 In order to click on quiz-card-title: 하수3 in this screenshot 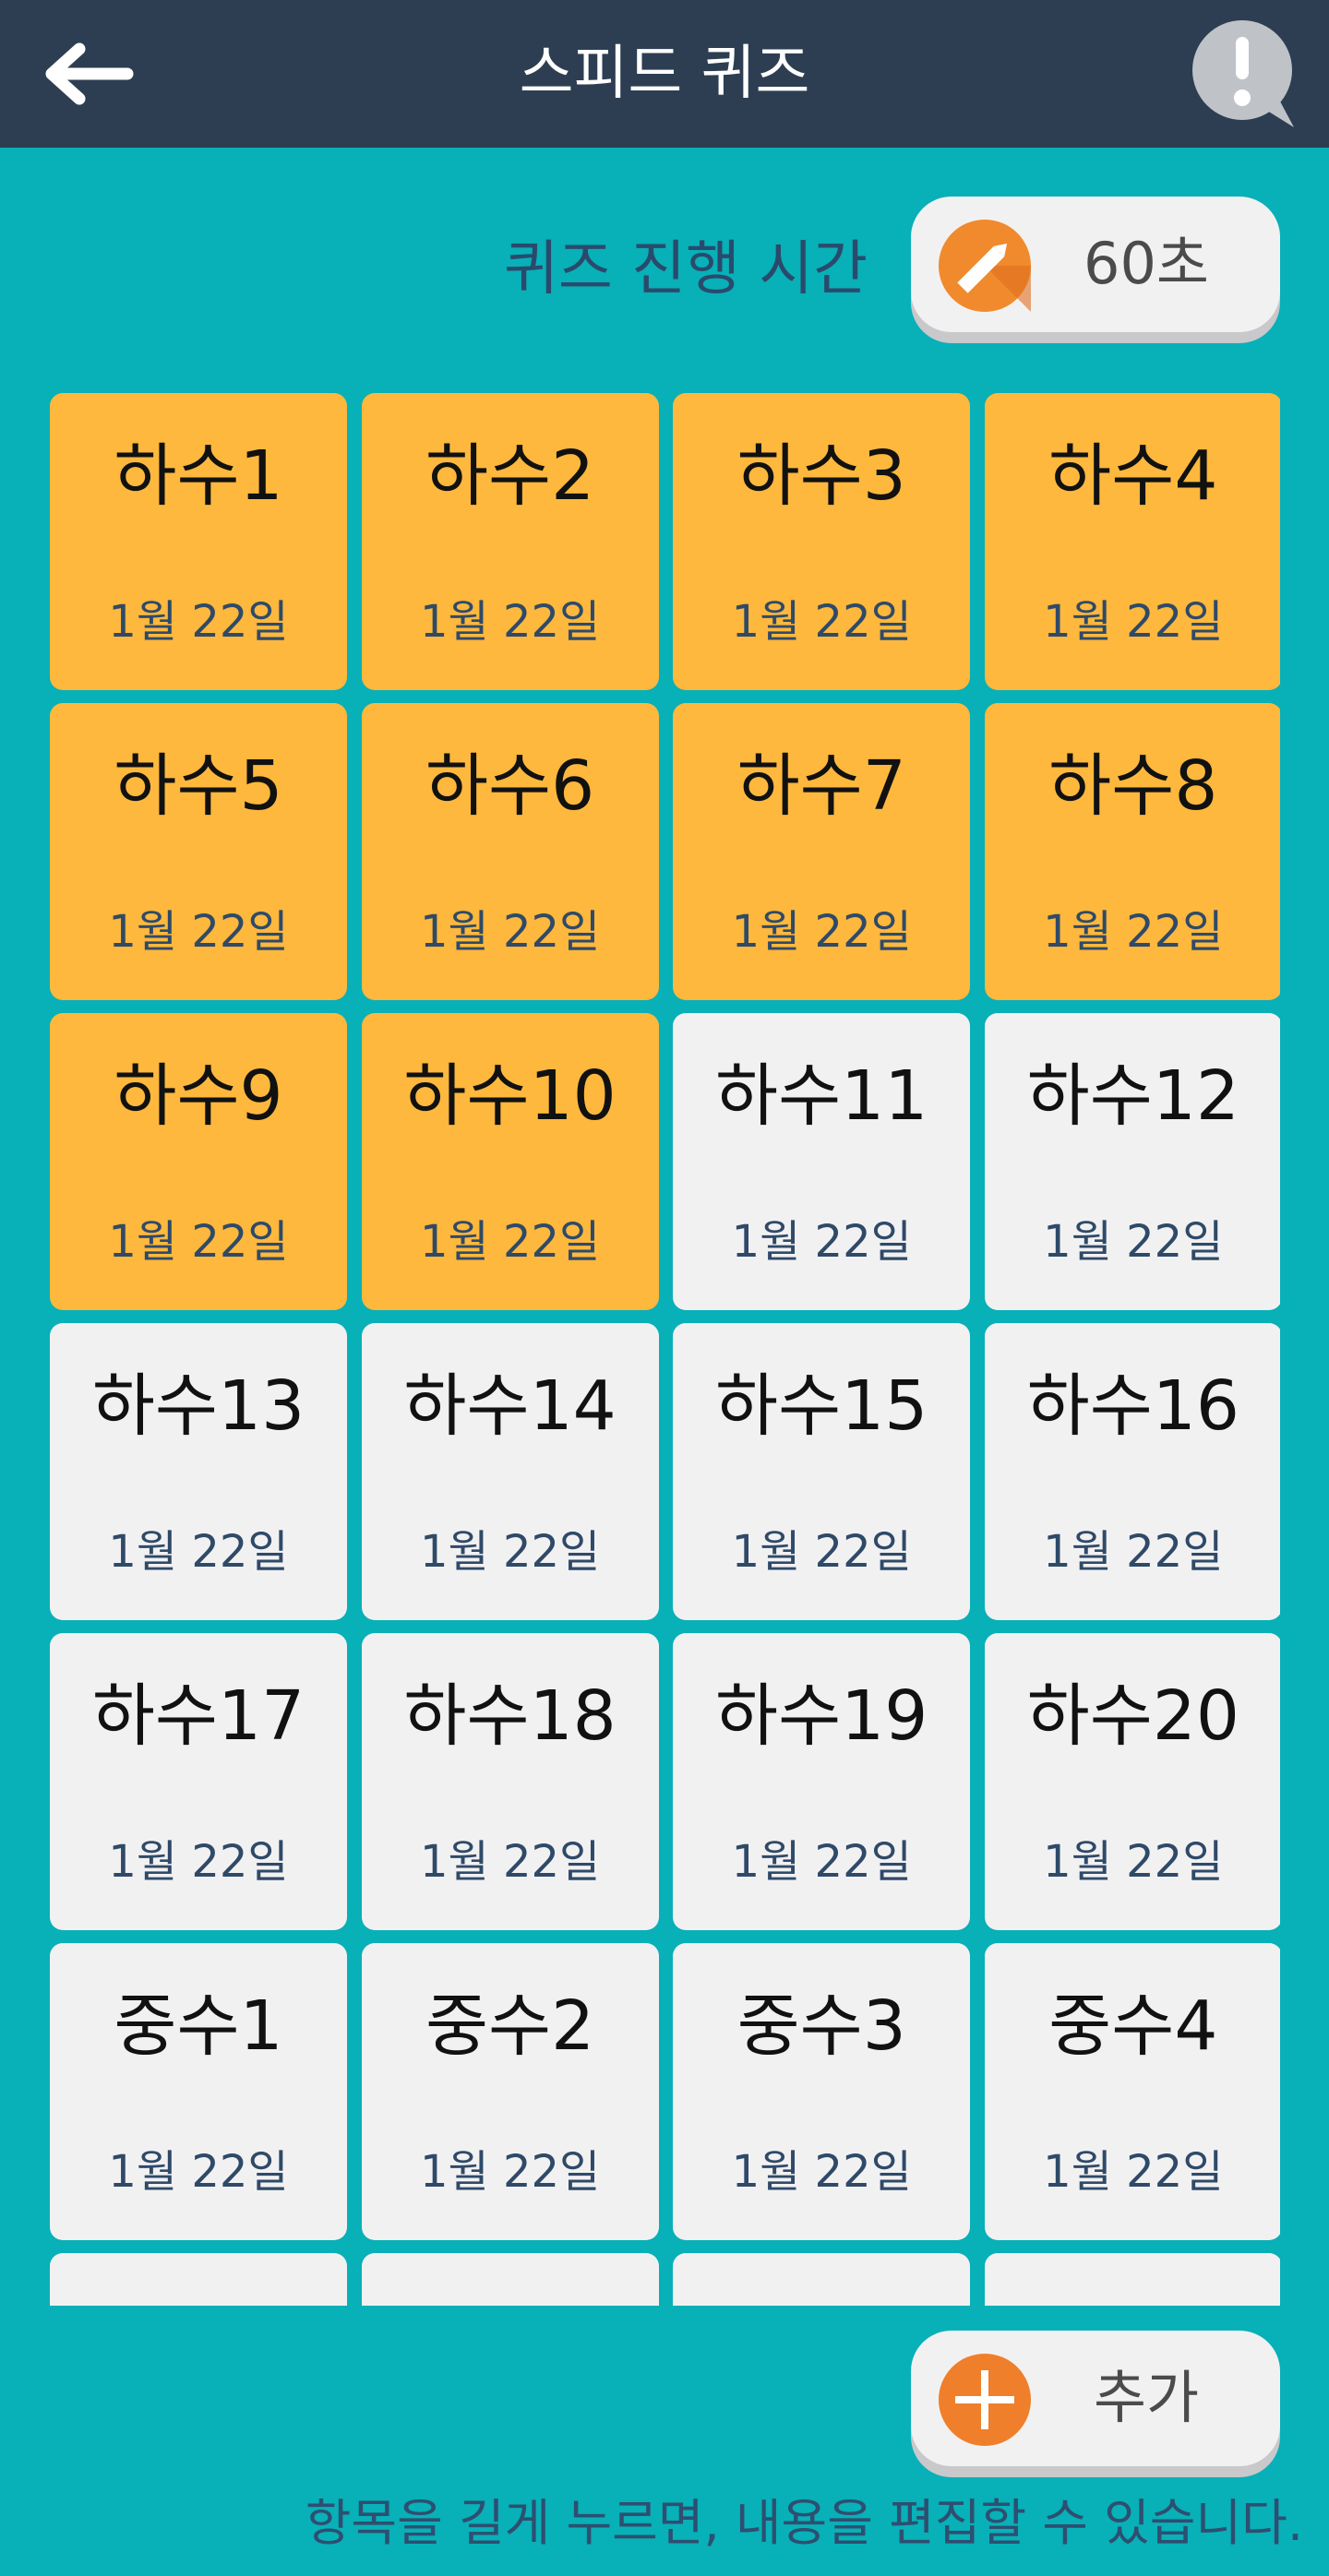, I will do `click(821, 476)`.